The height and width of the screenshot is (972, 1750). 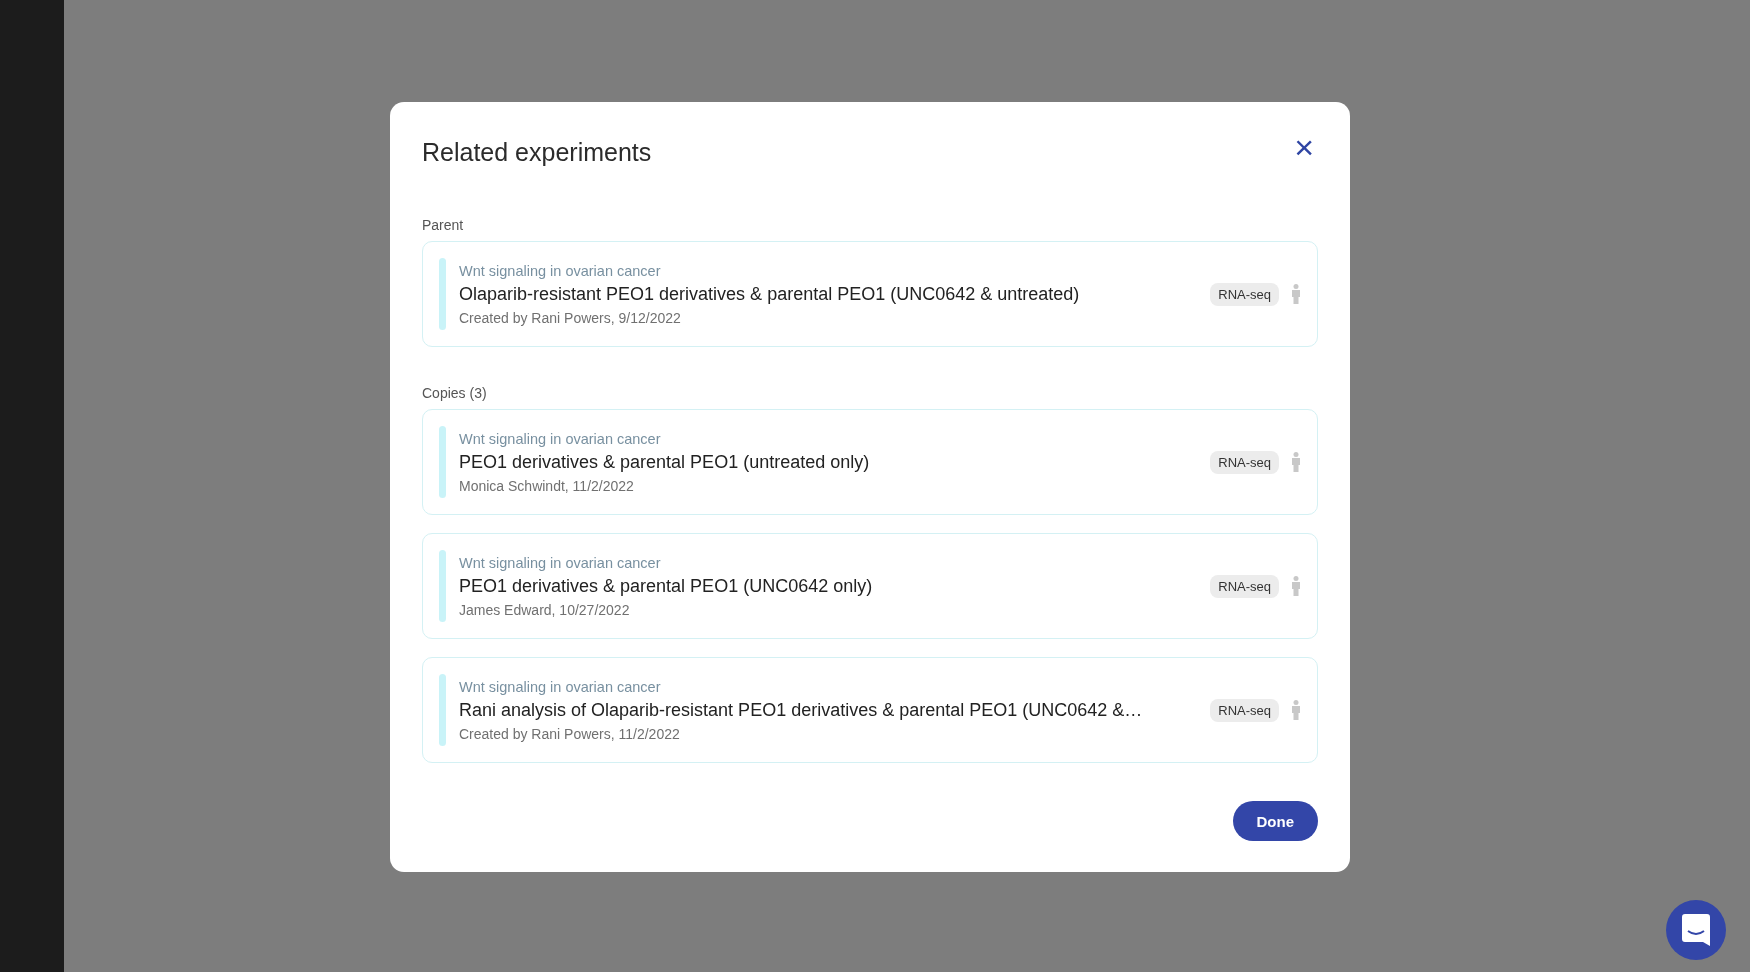 What do you see at coordinates (665, 462) in the screenshot?
I see `experiment-title: PEO1 derivatives & parental PEO1 (untreated only)` at bounding box center [665, 462].